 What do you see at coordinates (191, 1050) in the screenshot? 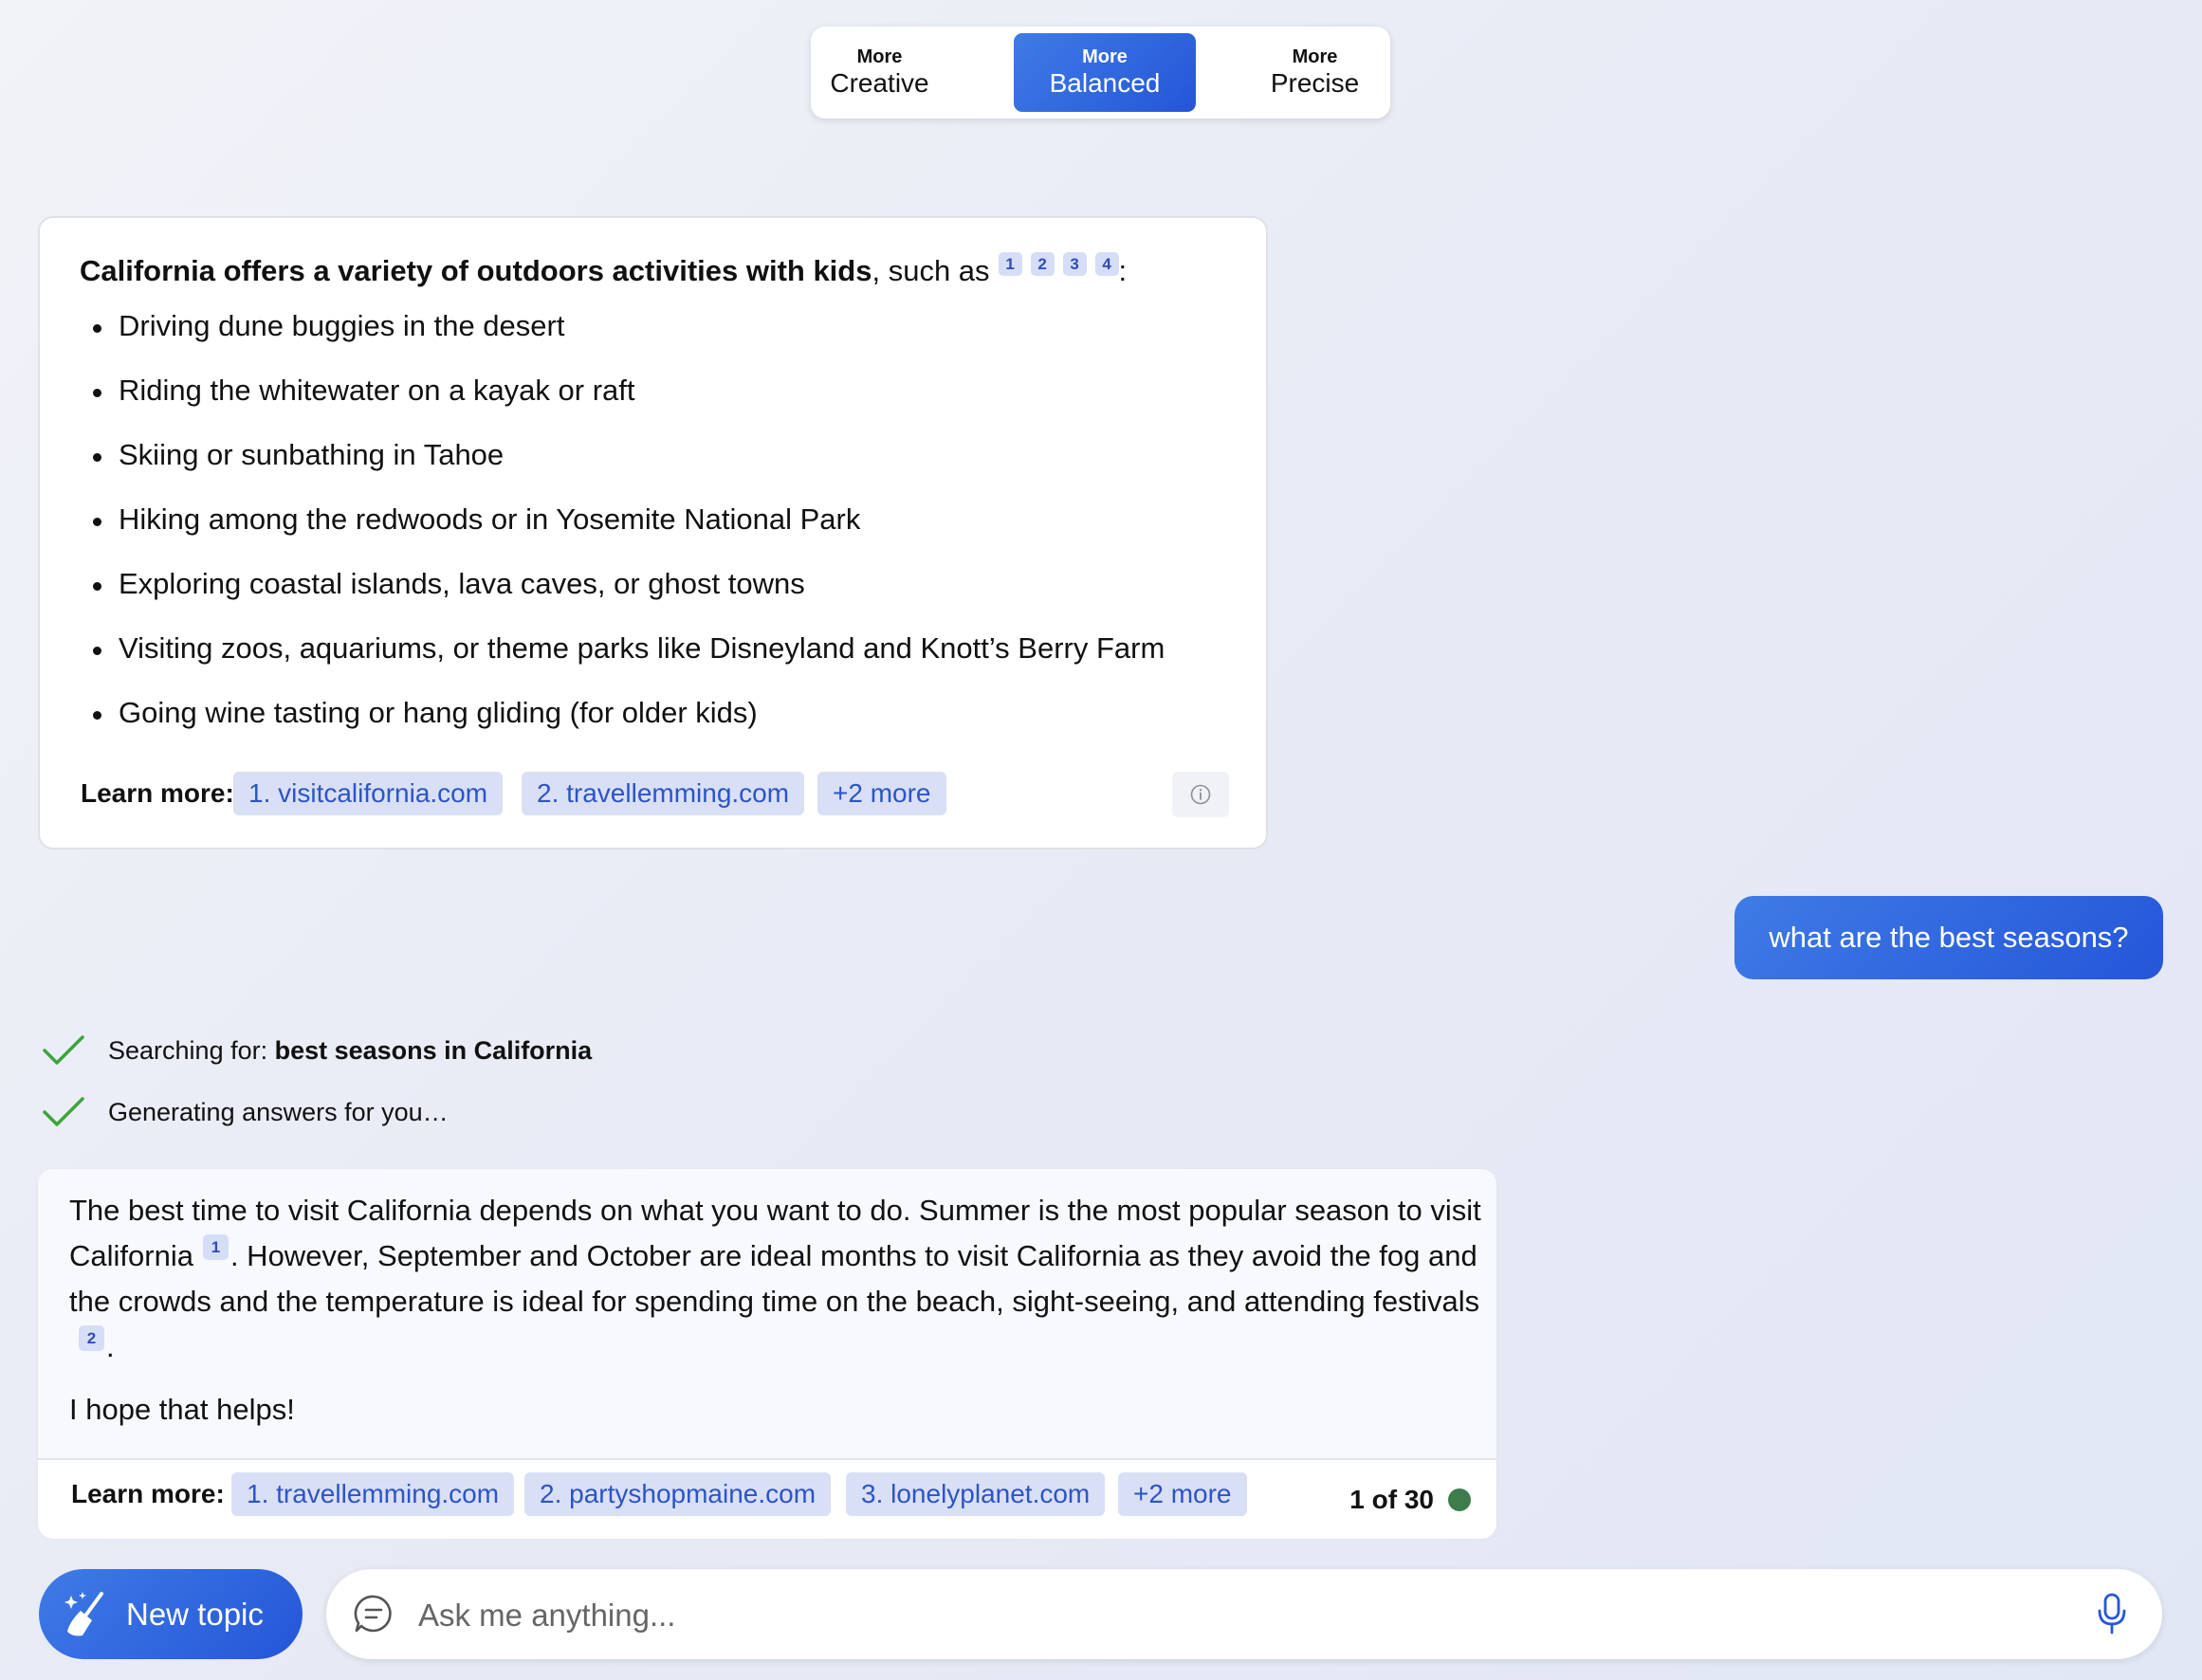
I see `searching-prefix: Searching for:` at bounding box center [191, 1050].